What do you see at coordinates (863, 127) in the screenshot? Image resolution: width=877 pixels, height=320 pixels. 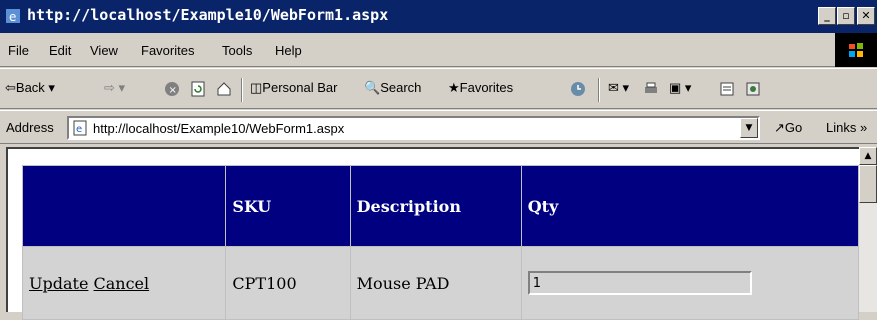 I see `chevron-right-icon: »` at bounding box center [863, 127].